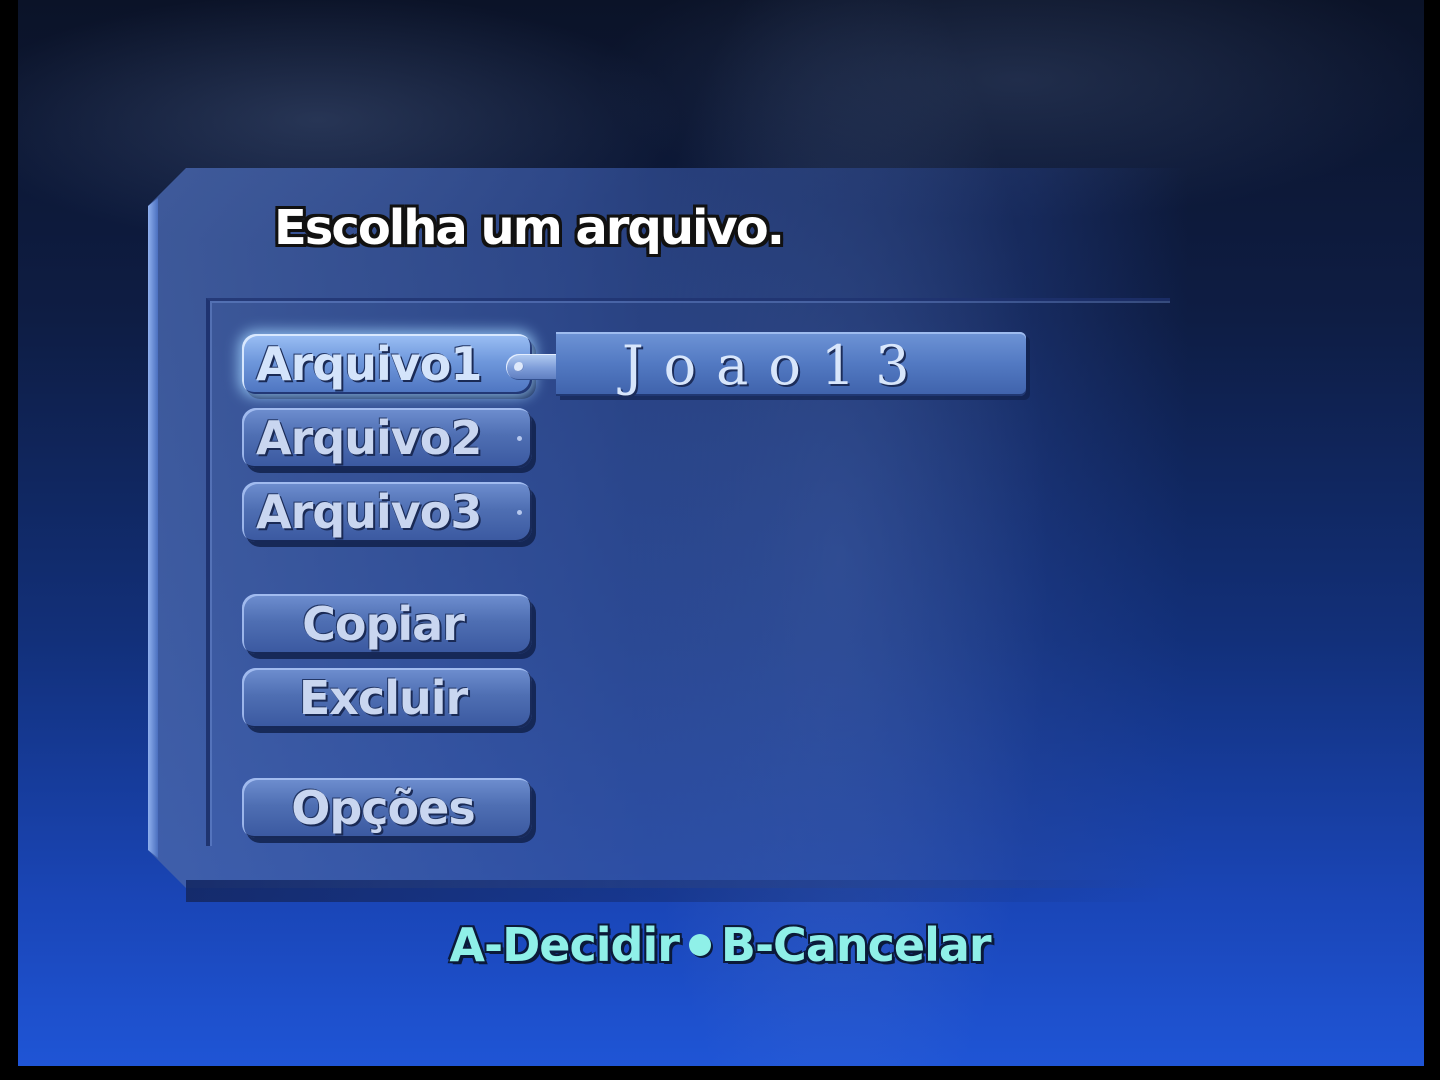 The height and width of the screenshot is (1080, 1440). Describe the element at coordinates (383, 698) in the screenshot. I see `delete-button-label: Excluir` at that location.